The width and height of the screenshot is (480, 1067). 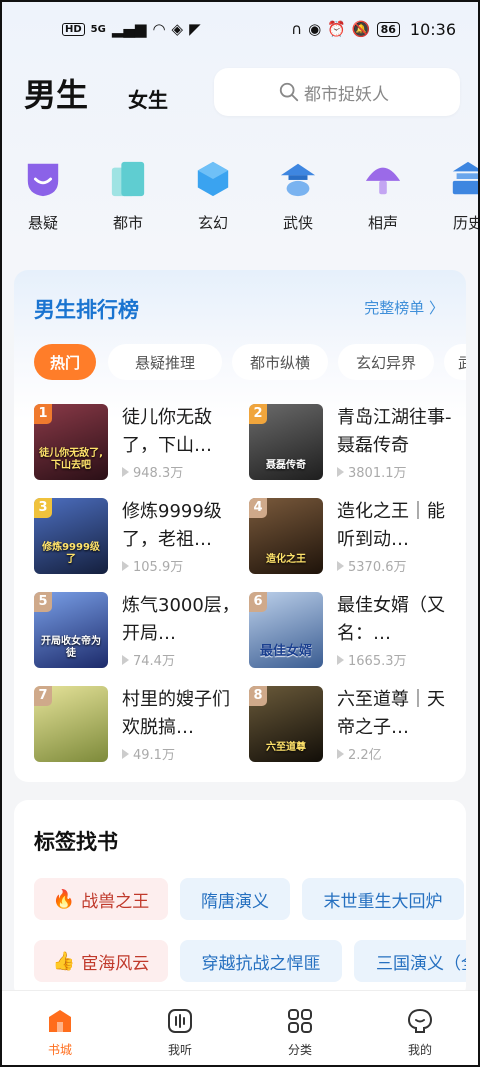 I want to click on category-label: 悬疑, so click(x=42, y=223).